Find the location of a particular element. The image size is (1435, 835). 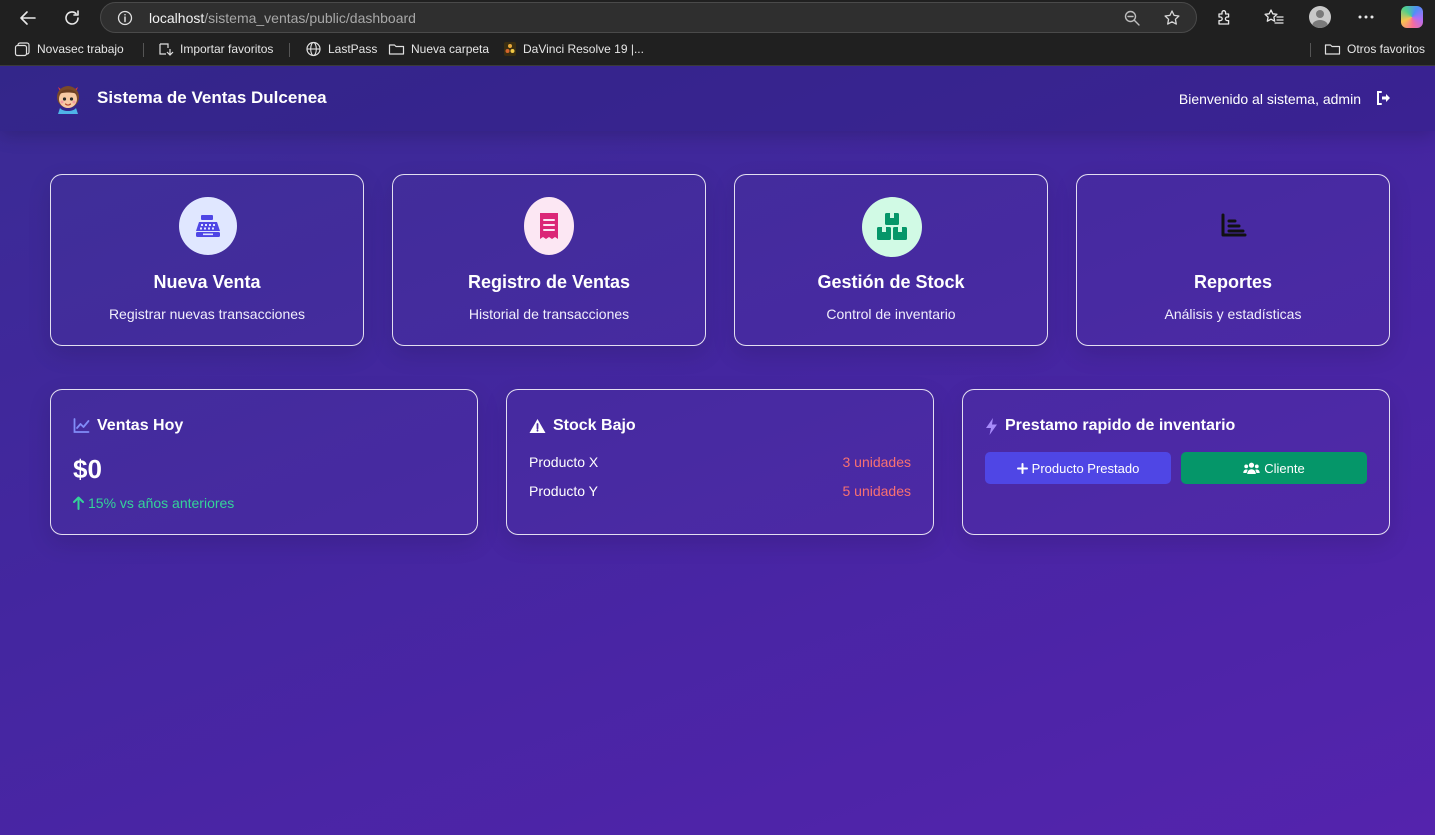

copilot-icon is located at coordinates (1412, 17).